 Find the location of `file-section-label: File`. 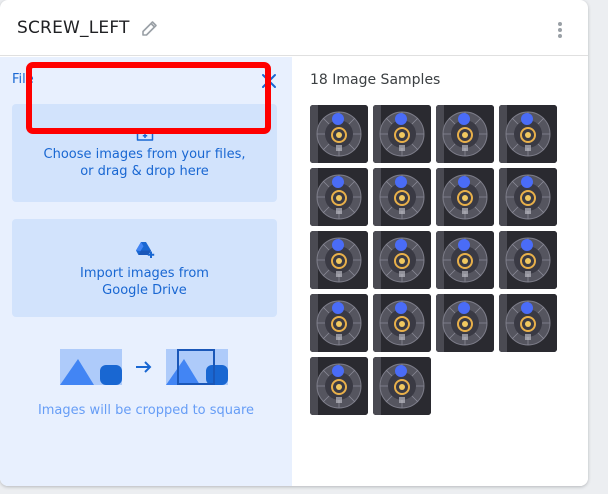

file-section-label: File is located at coordinates (23, 79).